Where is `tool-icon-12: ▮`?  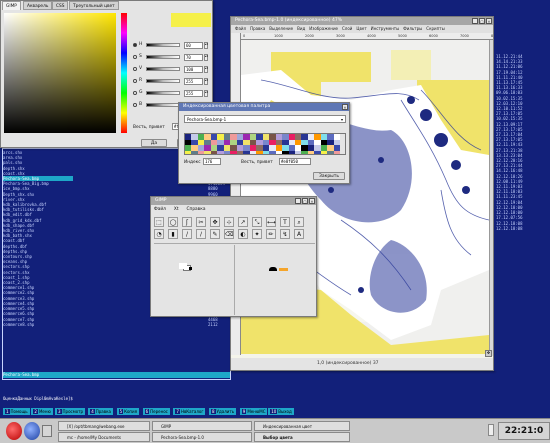 tool-icon-12: ▮ is located at coordinates (173, 234).